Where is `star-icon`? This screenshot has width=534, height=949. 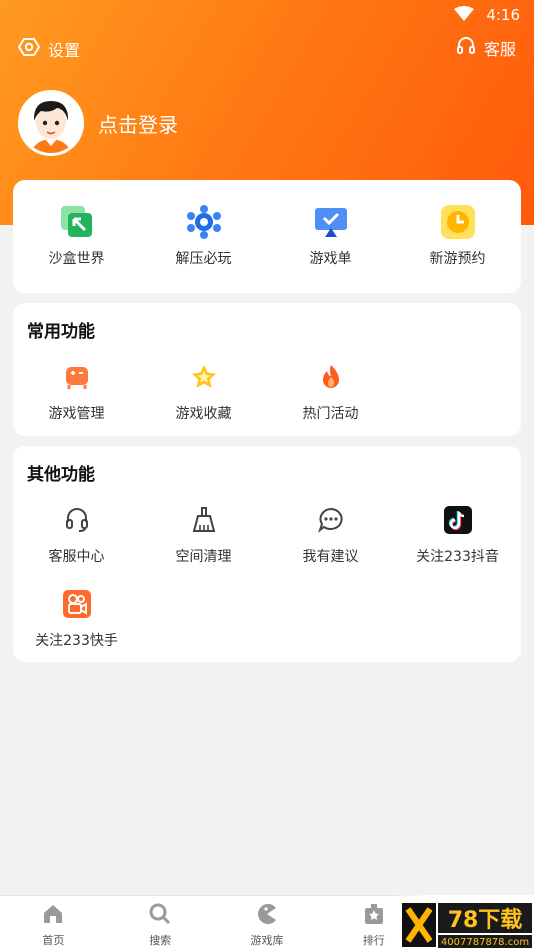 star-icon is located at coordinates (204, 377).